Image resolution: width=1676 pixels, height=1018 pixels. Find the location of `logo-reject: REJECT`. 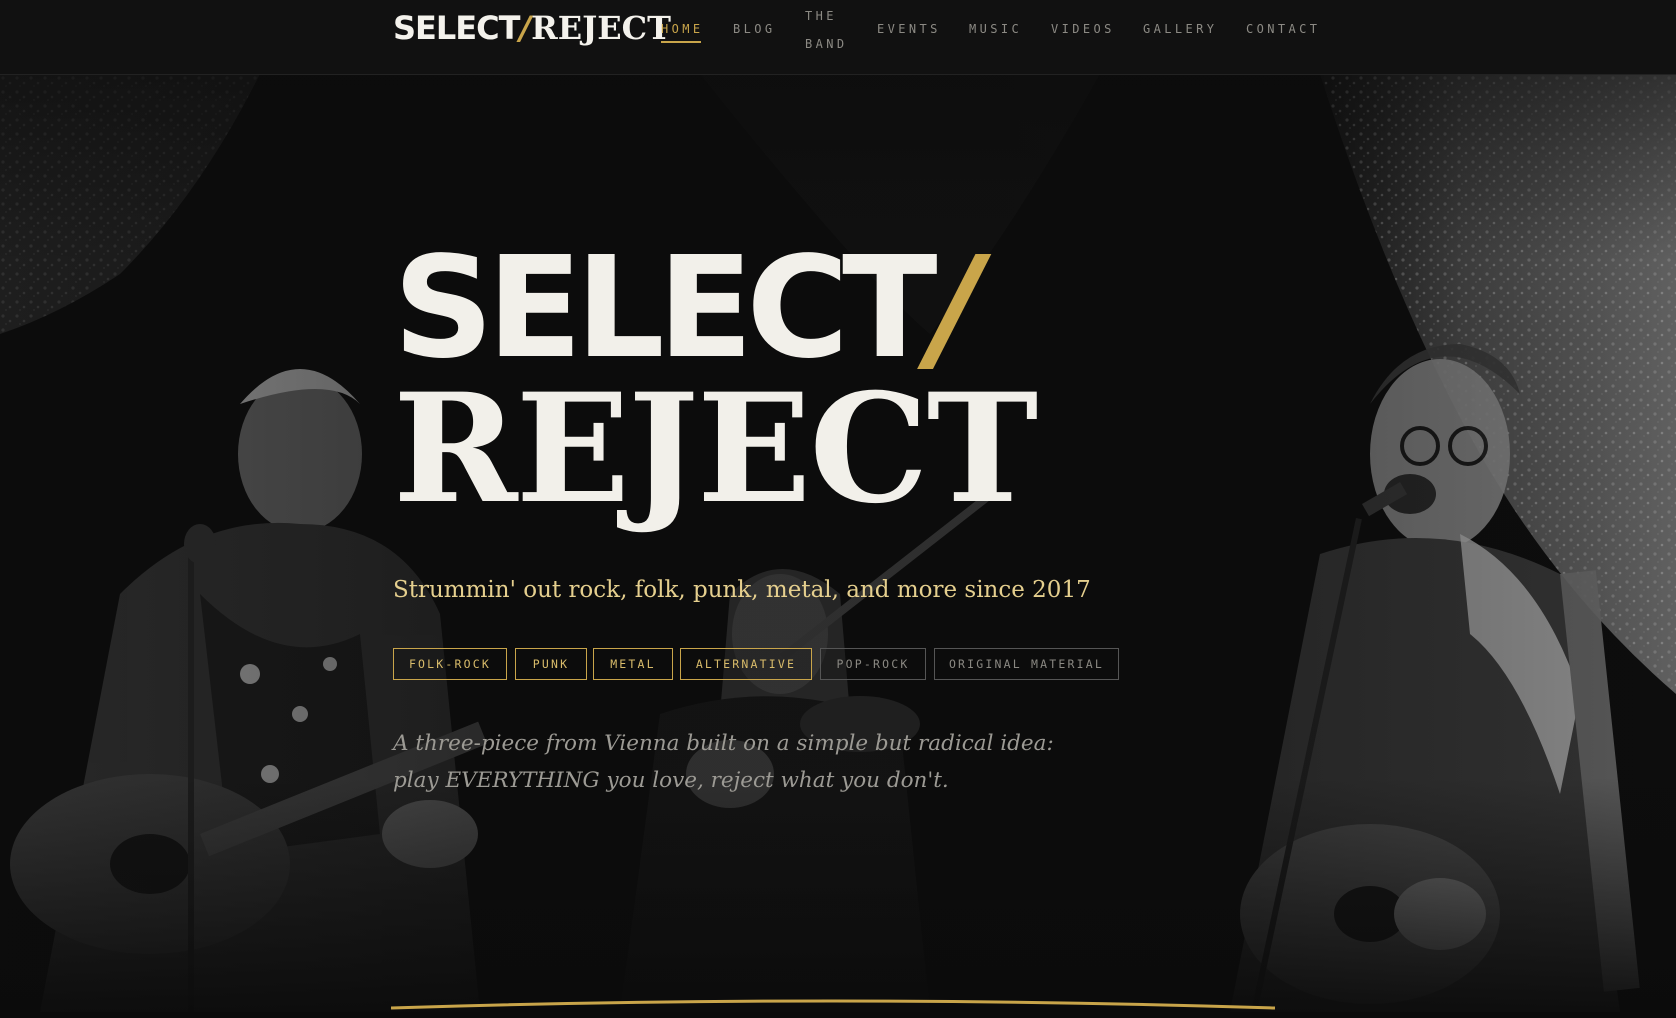

logo-reject: REJECT is located at coordinates (601, 28).